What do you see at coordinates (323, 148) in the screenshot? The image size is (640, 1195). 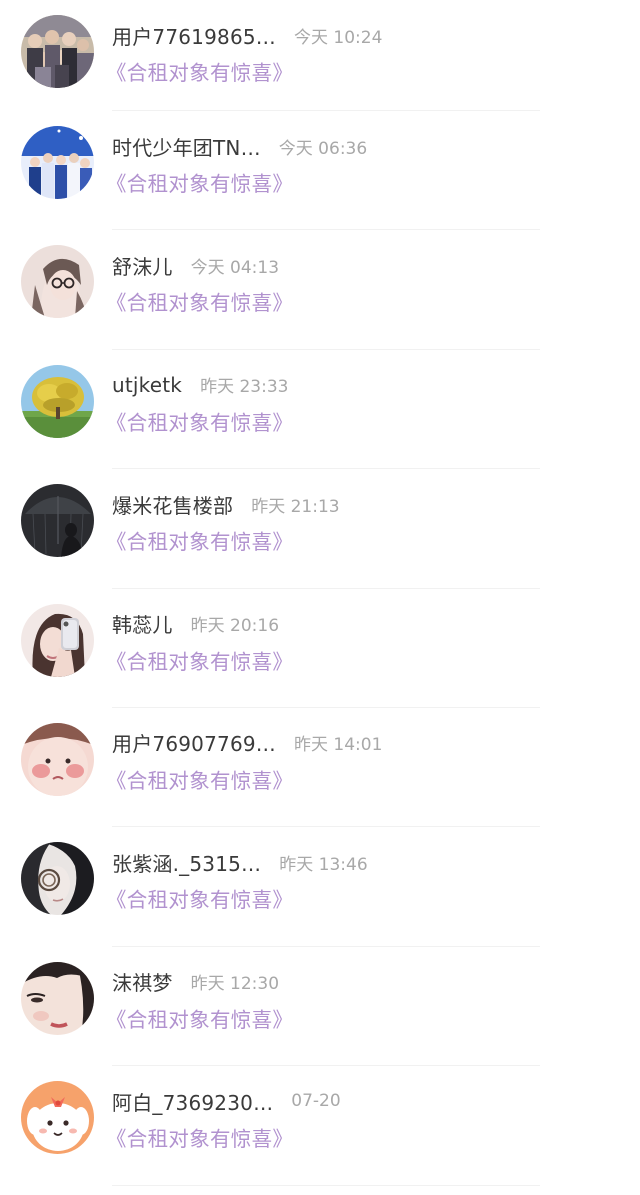 I see `message-time: 今天 06:36` at bounding box center [323, 148].